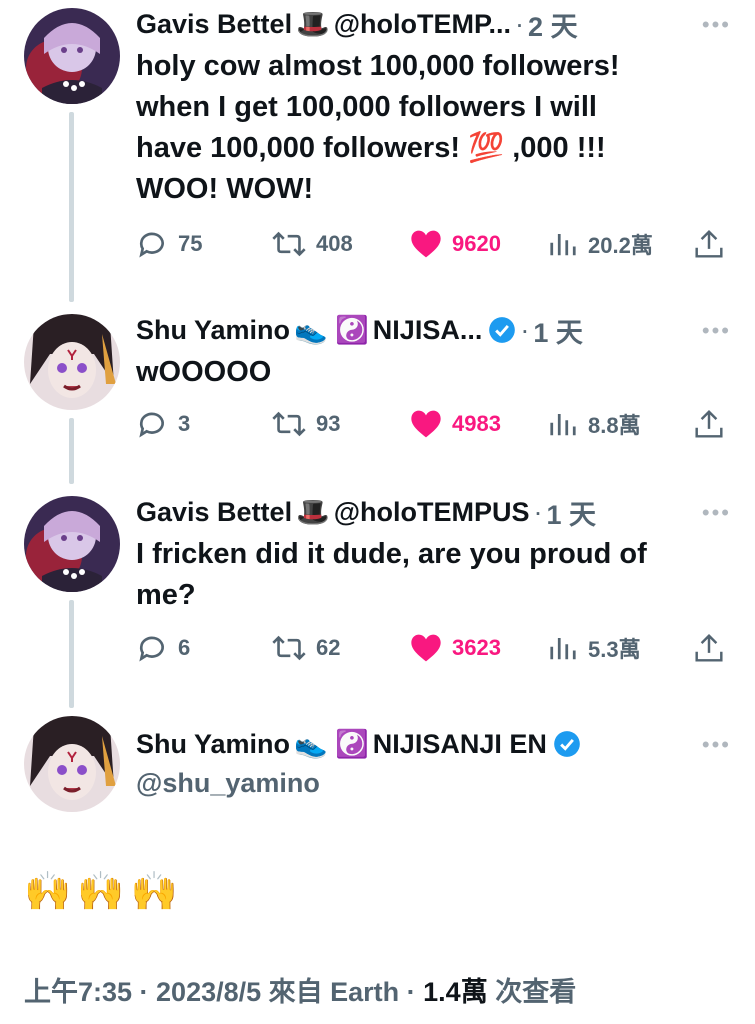 The height and width of the screenshot is (1024, 755). I want to click on tweet-header: Shu Yamino 👟 ☯️ NIJISA... · 1 天, so click(433, 330).